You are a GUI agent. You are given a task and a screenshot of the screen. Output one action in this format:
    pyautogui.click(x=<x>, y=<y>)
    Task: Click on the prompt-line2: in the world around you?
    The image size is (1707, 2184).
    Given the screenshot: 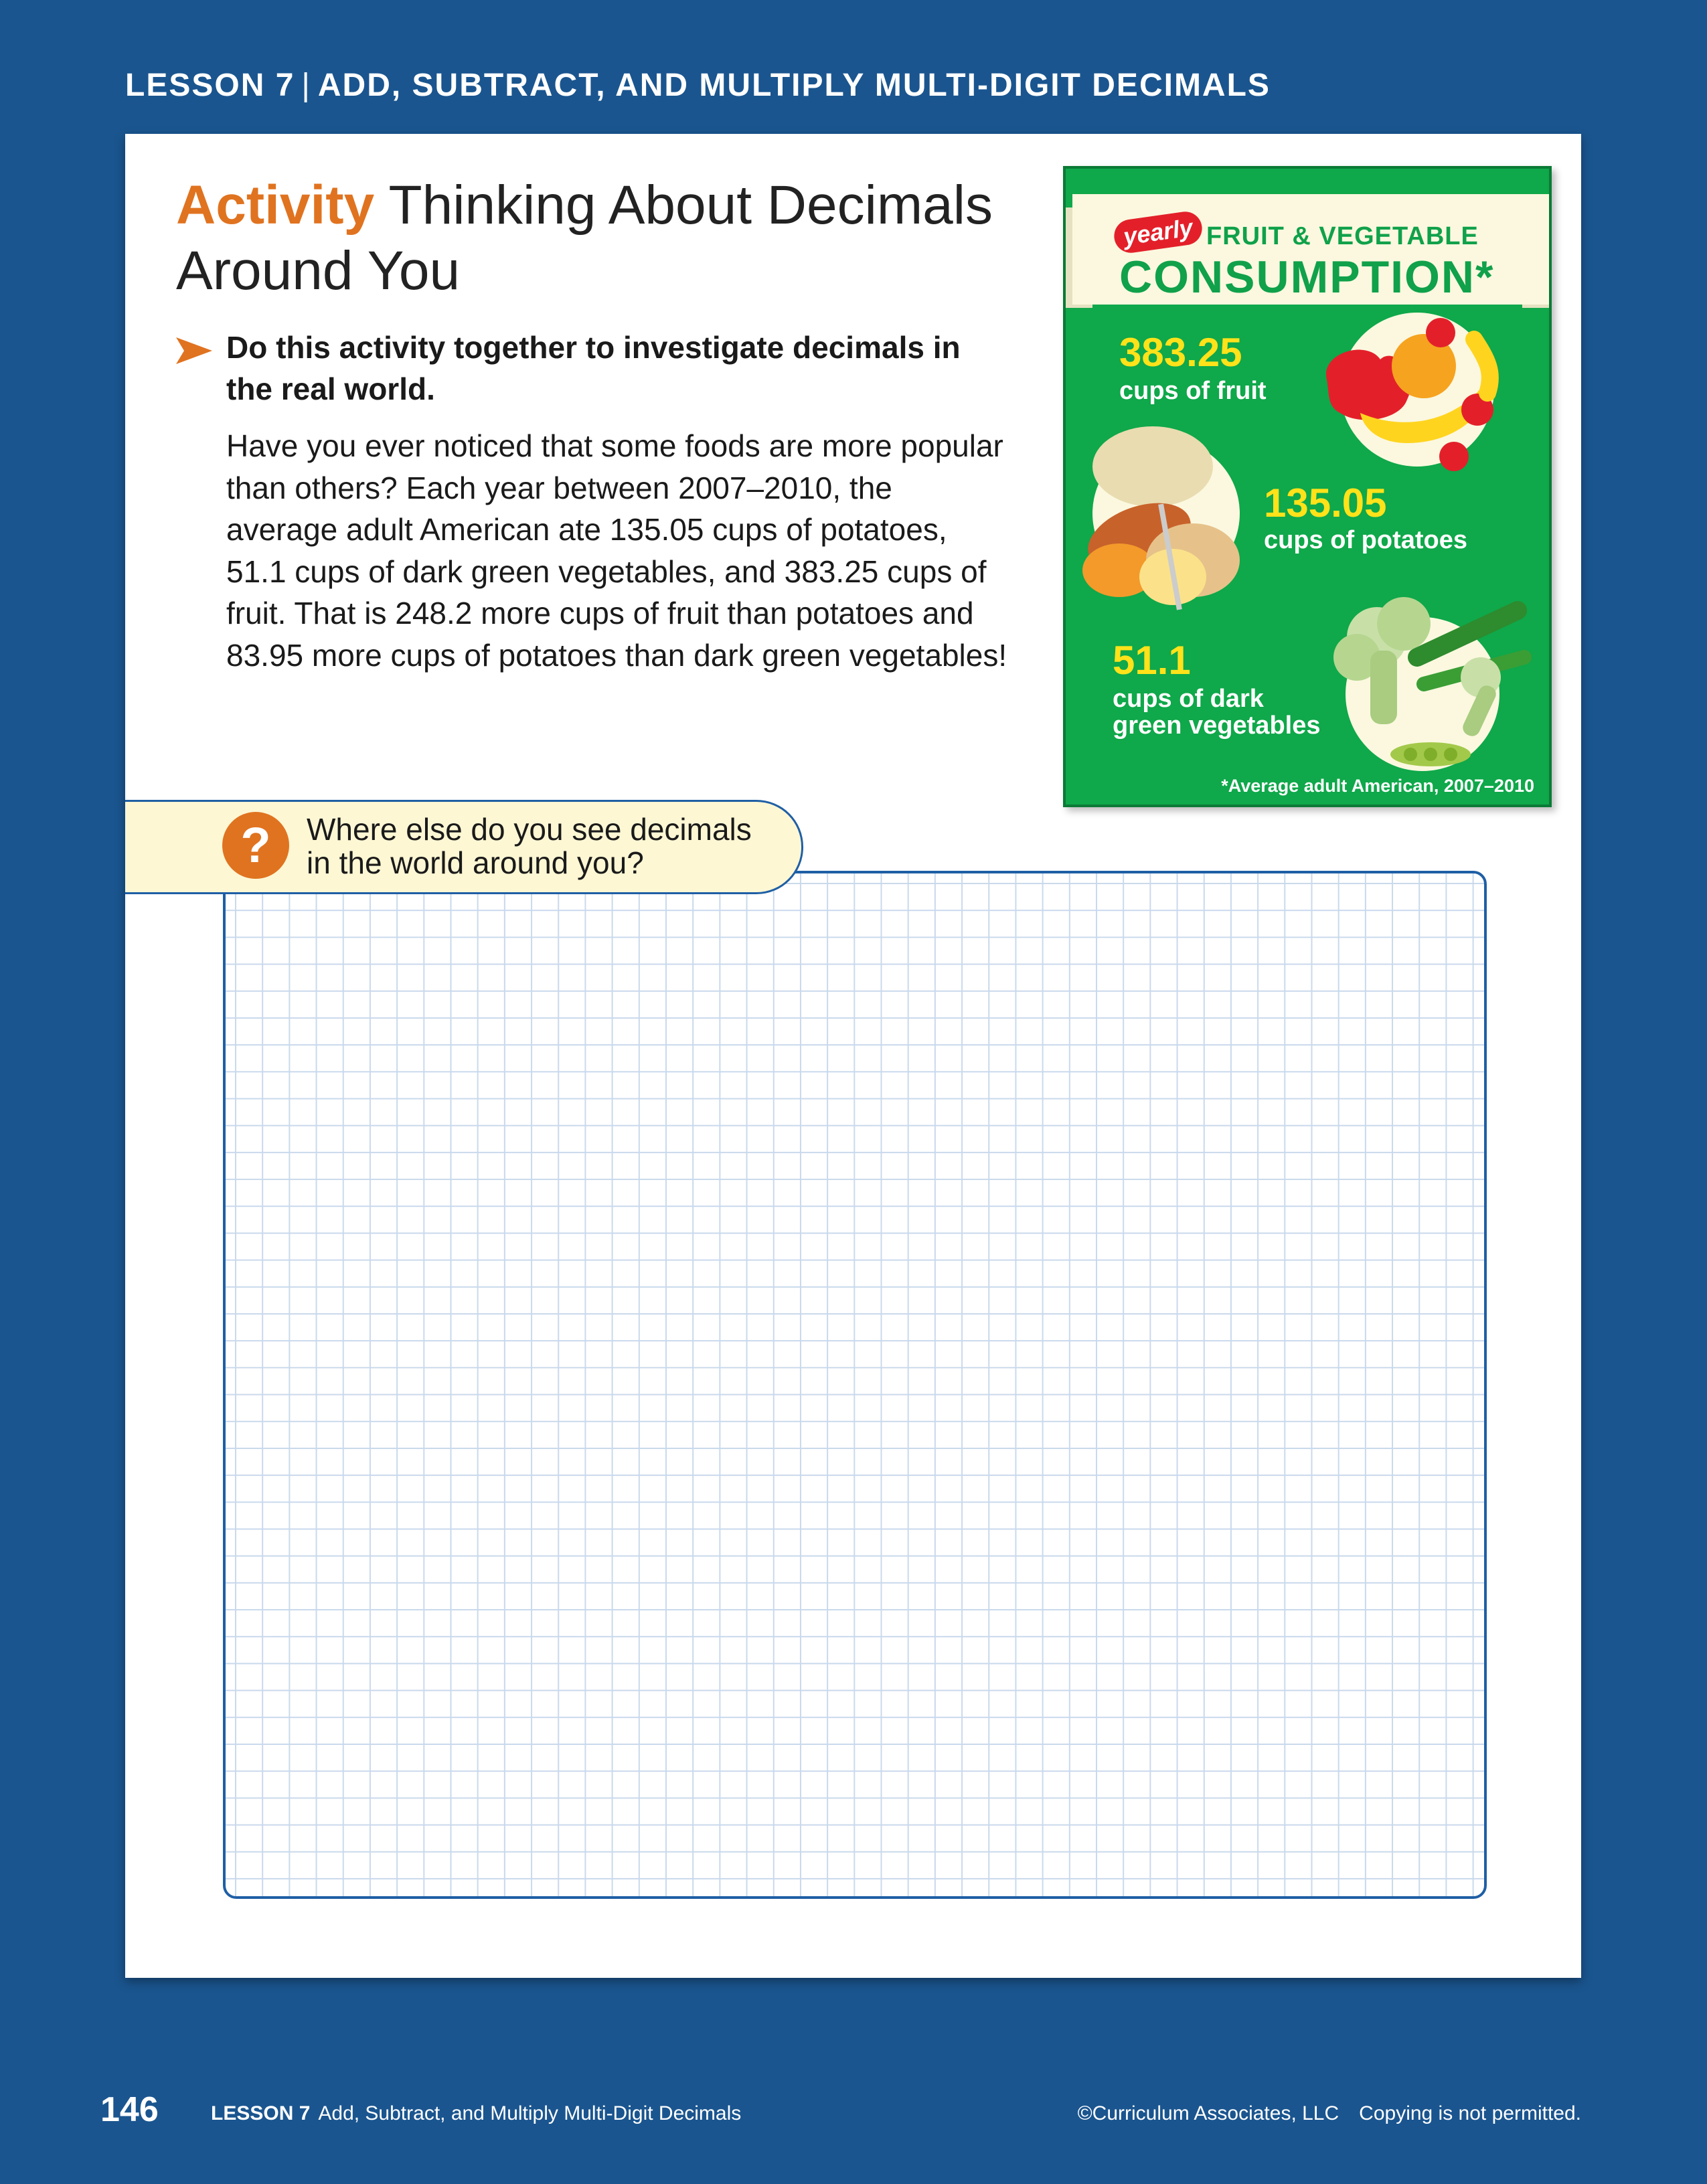 What is the action you would take?
    pyautogui.click(x=476, y=862)
    